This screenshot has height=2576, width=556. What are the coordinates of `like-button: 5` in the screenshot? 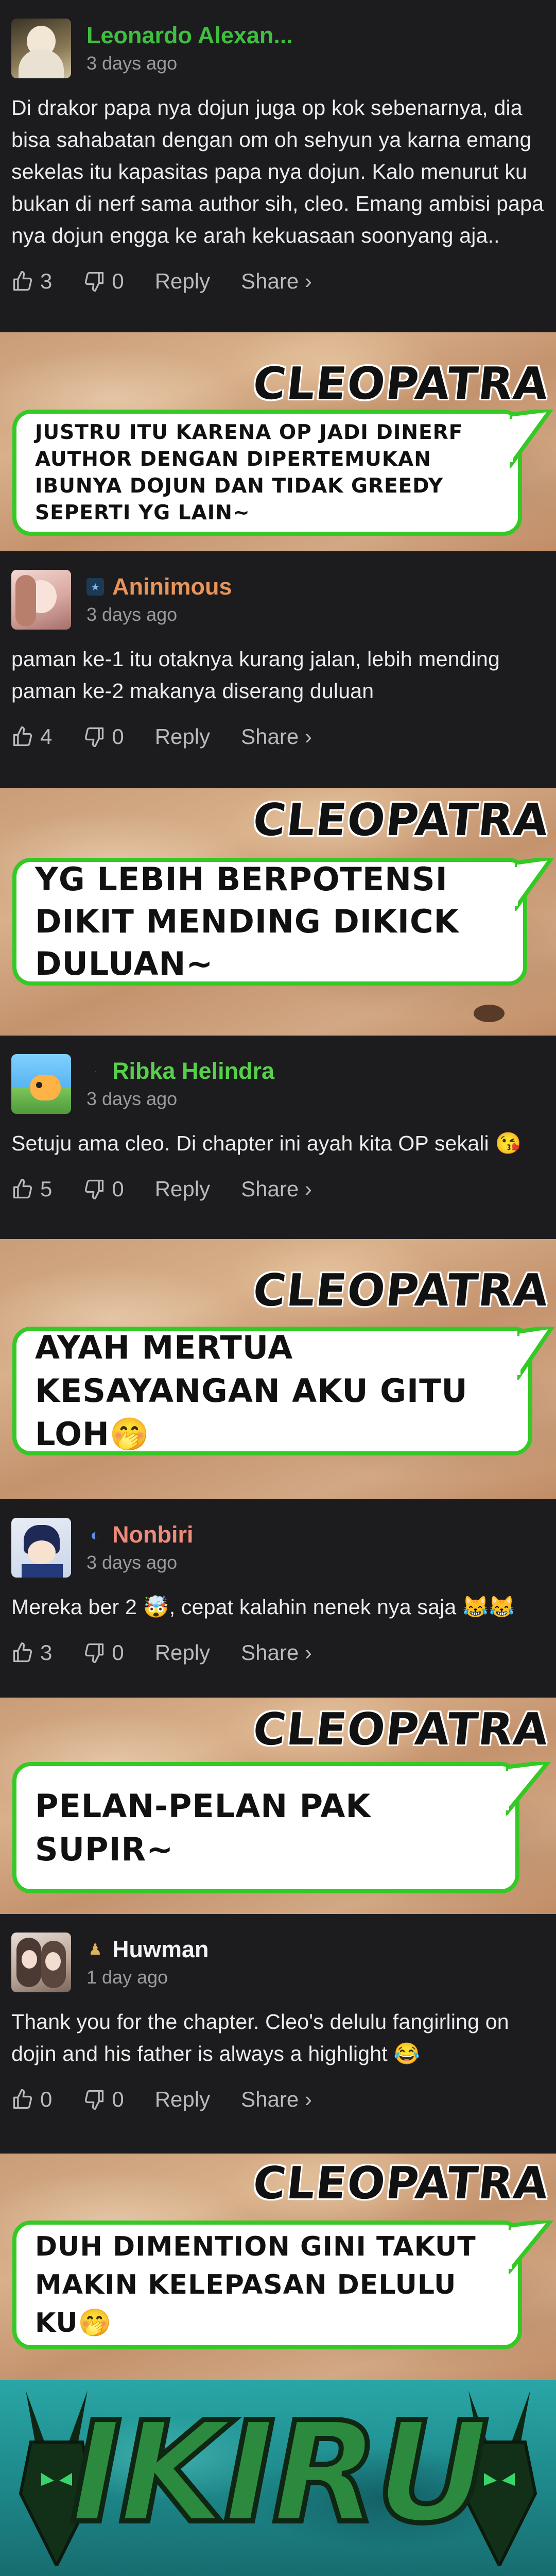 It's located at (31, 1189).